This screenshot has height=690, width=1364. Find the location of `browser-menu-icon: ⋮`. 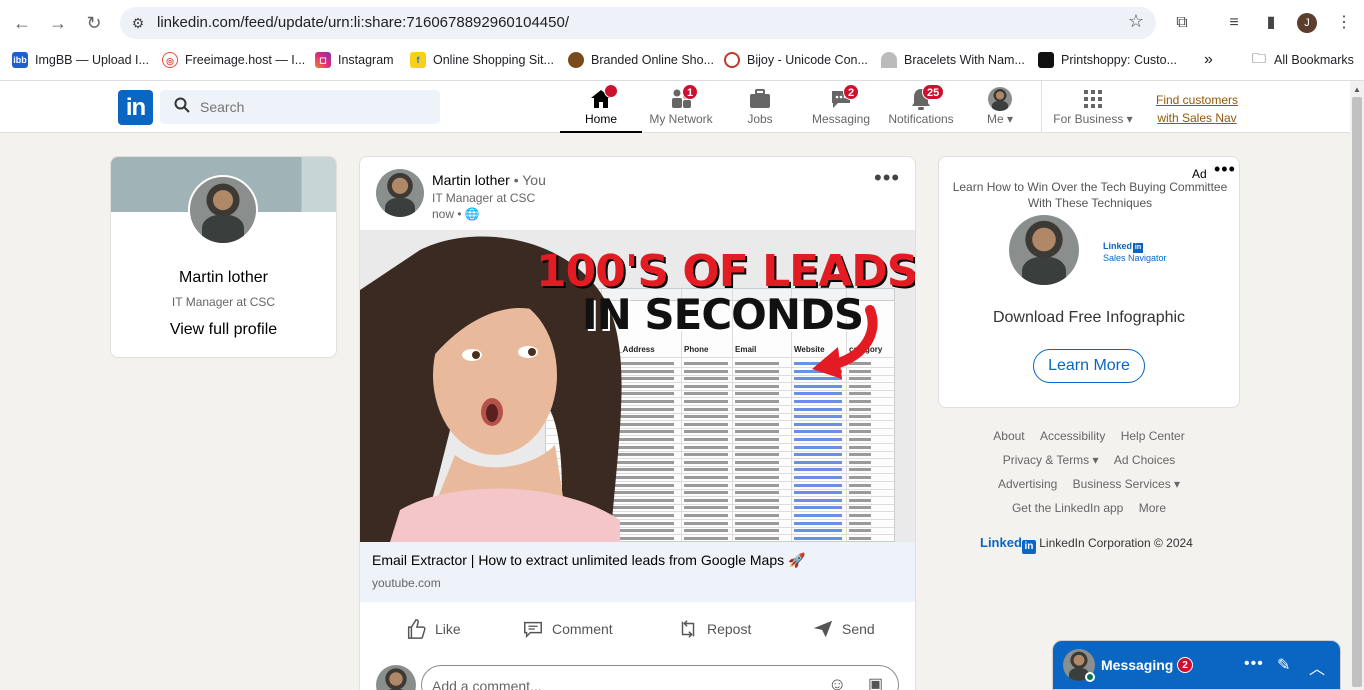

browser-menu-icon: ⋮ is located at coordinates (1344, 23).